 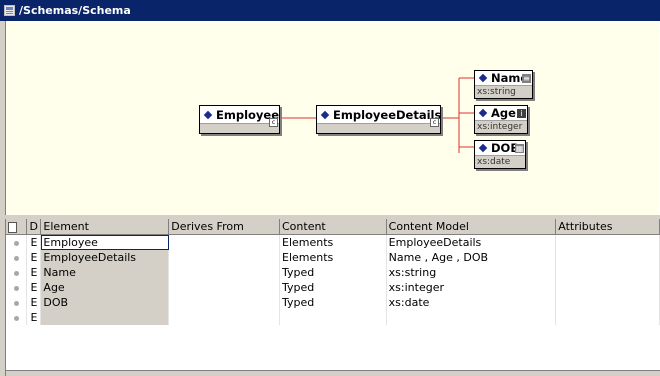 I want to click on info-icon: i, so click(x=521, y=113).